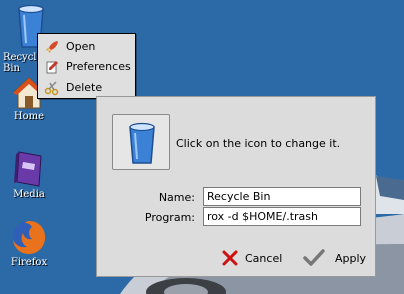 This screenshot has width=404, height=294. I want to click on scissors-icon, so click(51, 88).